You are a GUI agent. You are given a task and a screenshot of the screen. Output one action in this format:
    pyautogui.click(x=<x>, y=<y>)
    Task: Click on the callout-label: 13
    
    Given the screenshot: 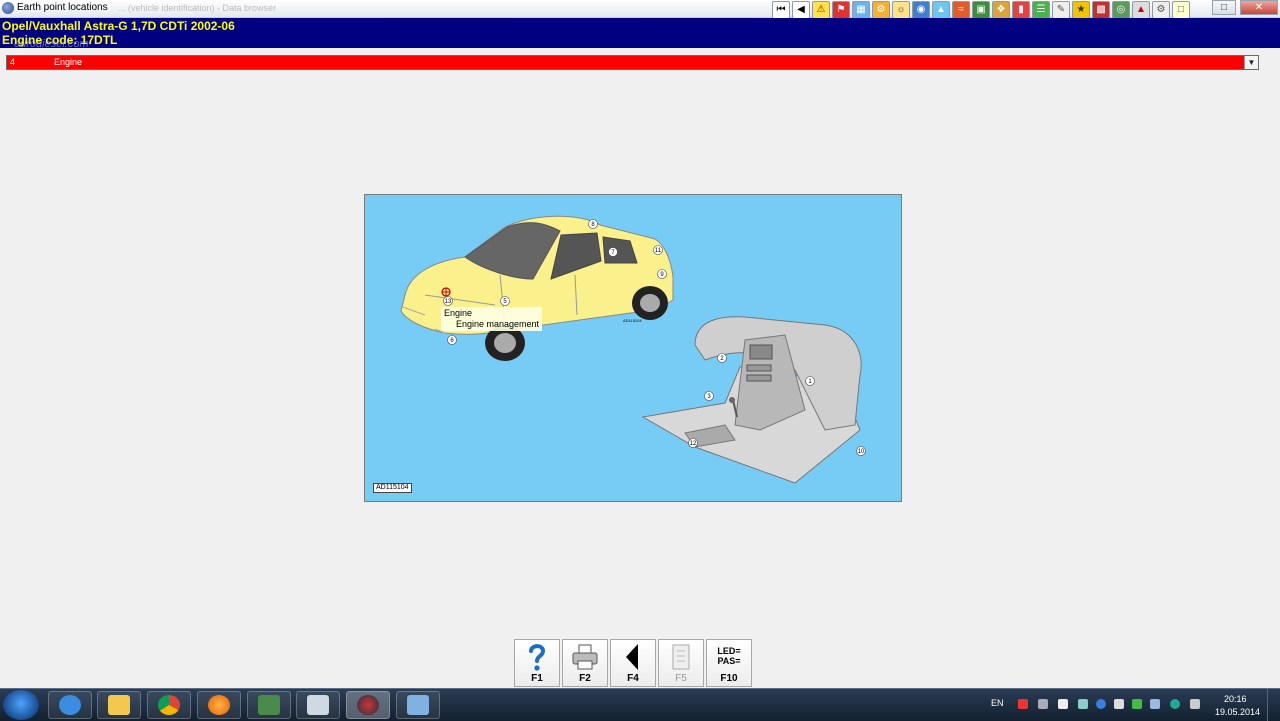 What is the action you would take?
    pyautogui.click(x=448, y=302)
    